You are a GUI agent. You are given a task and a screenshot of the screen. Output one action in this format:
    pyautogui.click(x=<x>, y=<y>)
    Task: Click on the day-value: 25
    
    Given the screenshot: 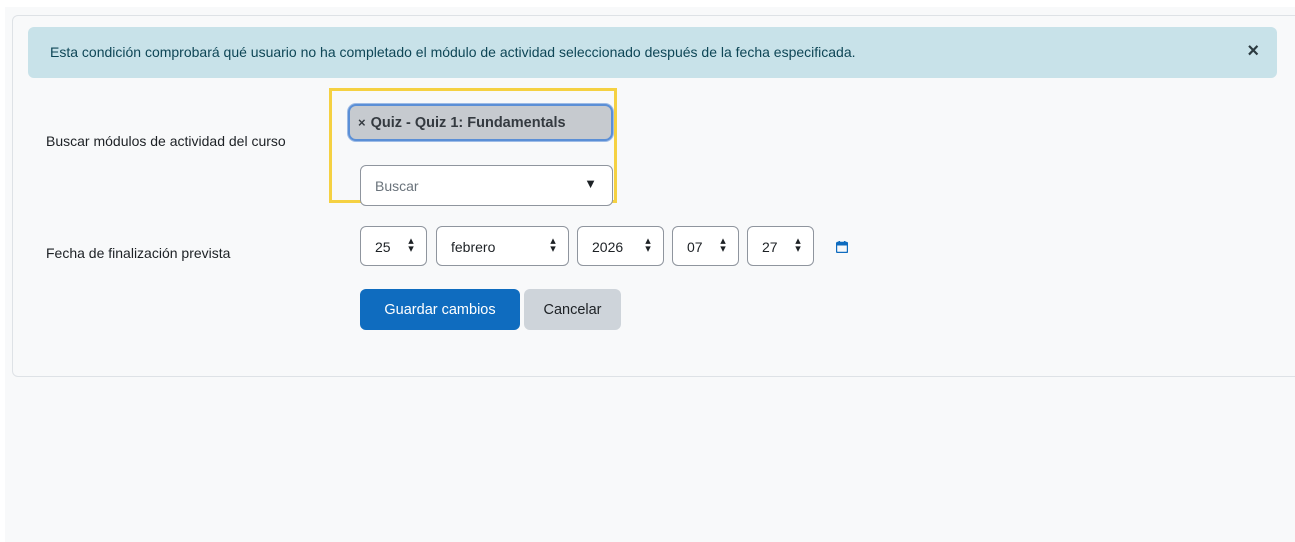 What is the action you would take?
    pyautogui.click(x=383, y=247)
    